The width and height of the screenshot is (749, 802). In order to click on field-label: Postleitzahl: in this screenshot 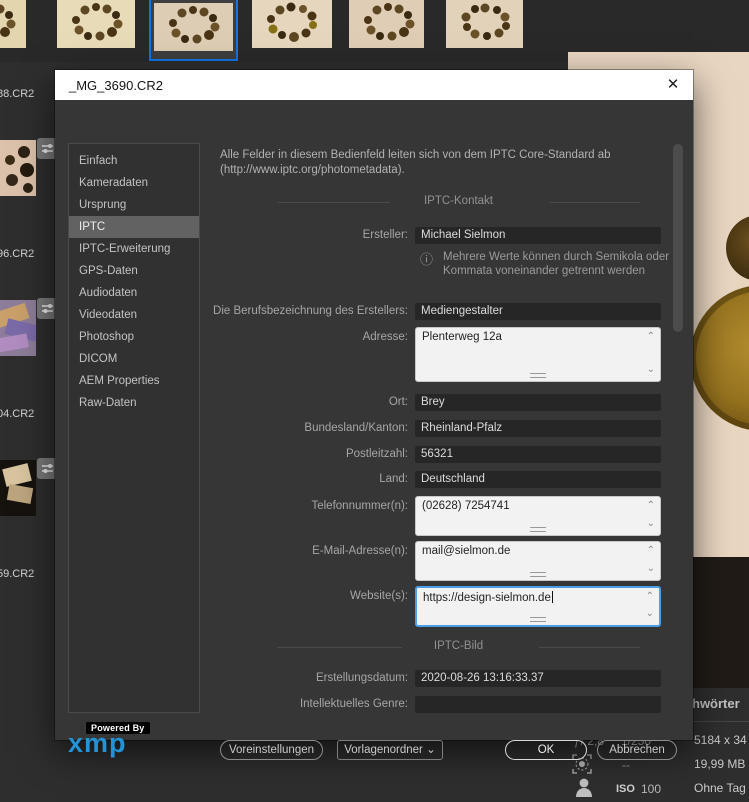, I will do `click(376, 454)`.